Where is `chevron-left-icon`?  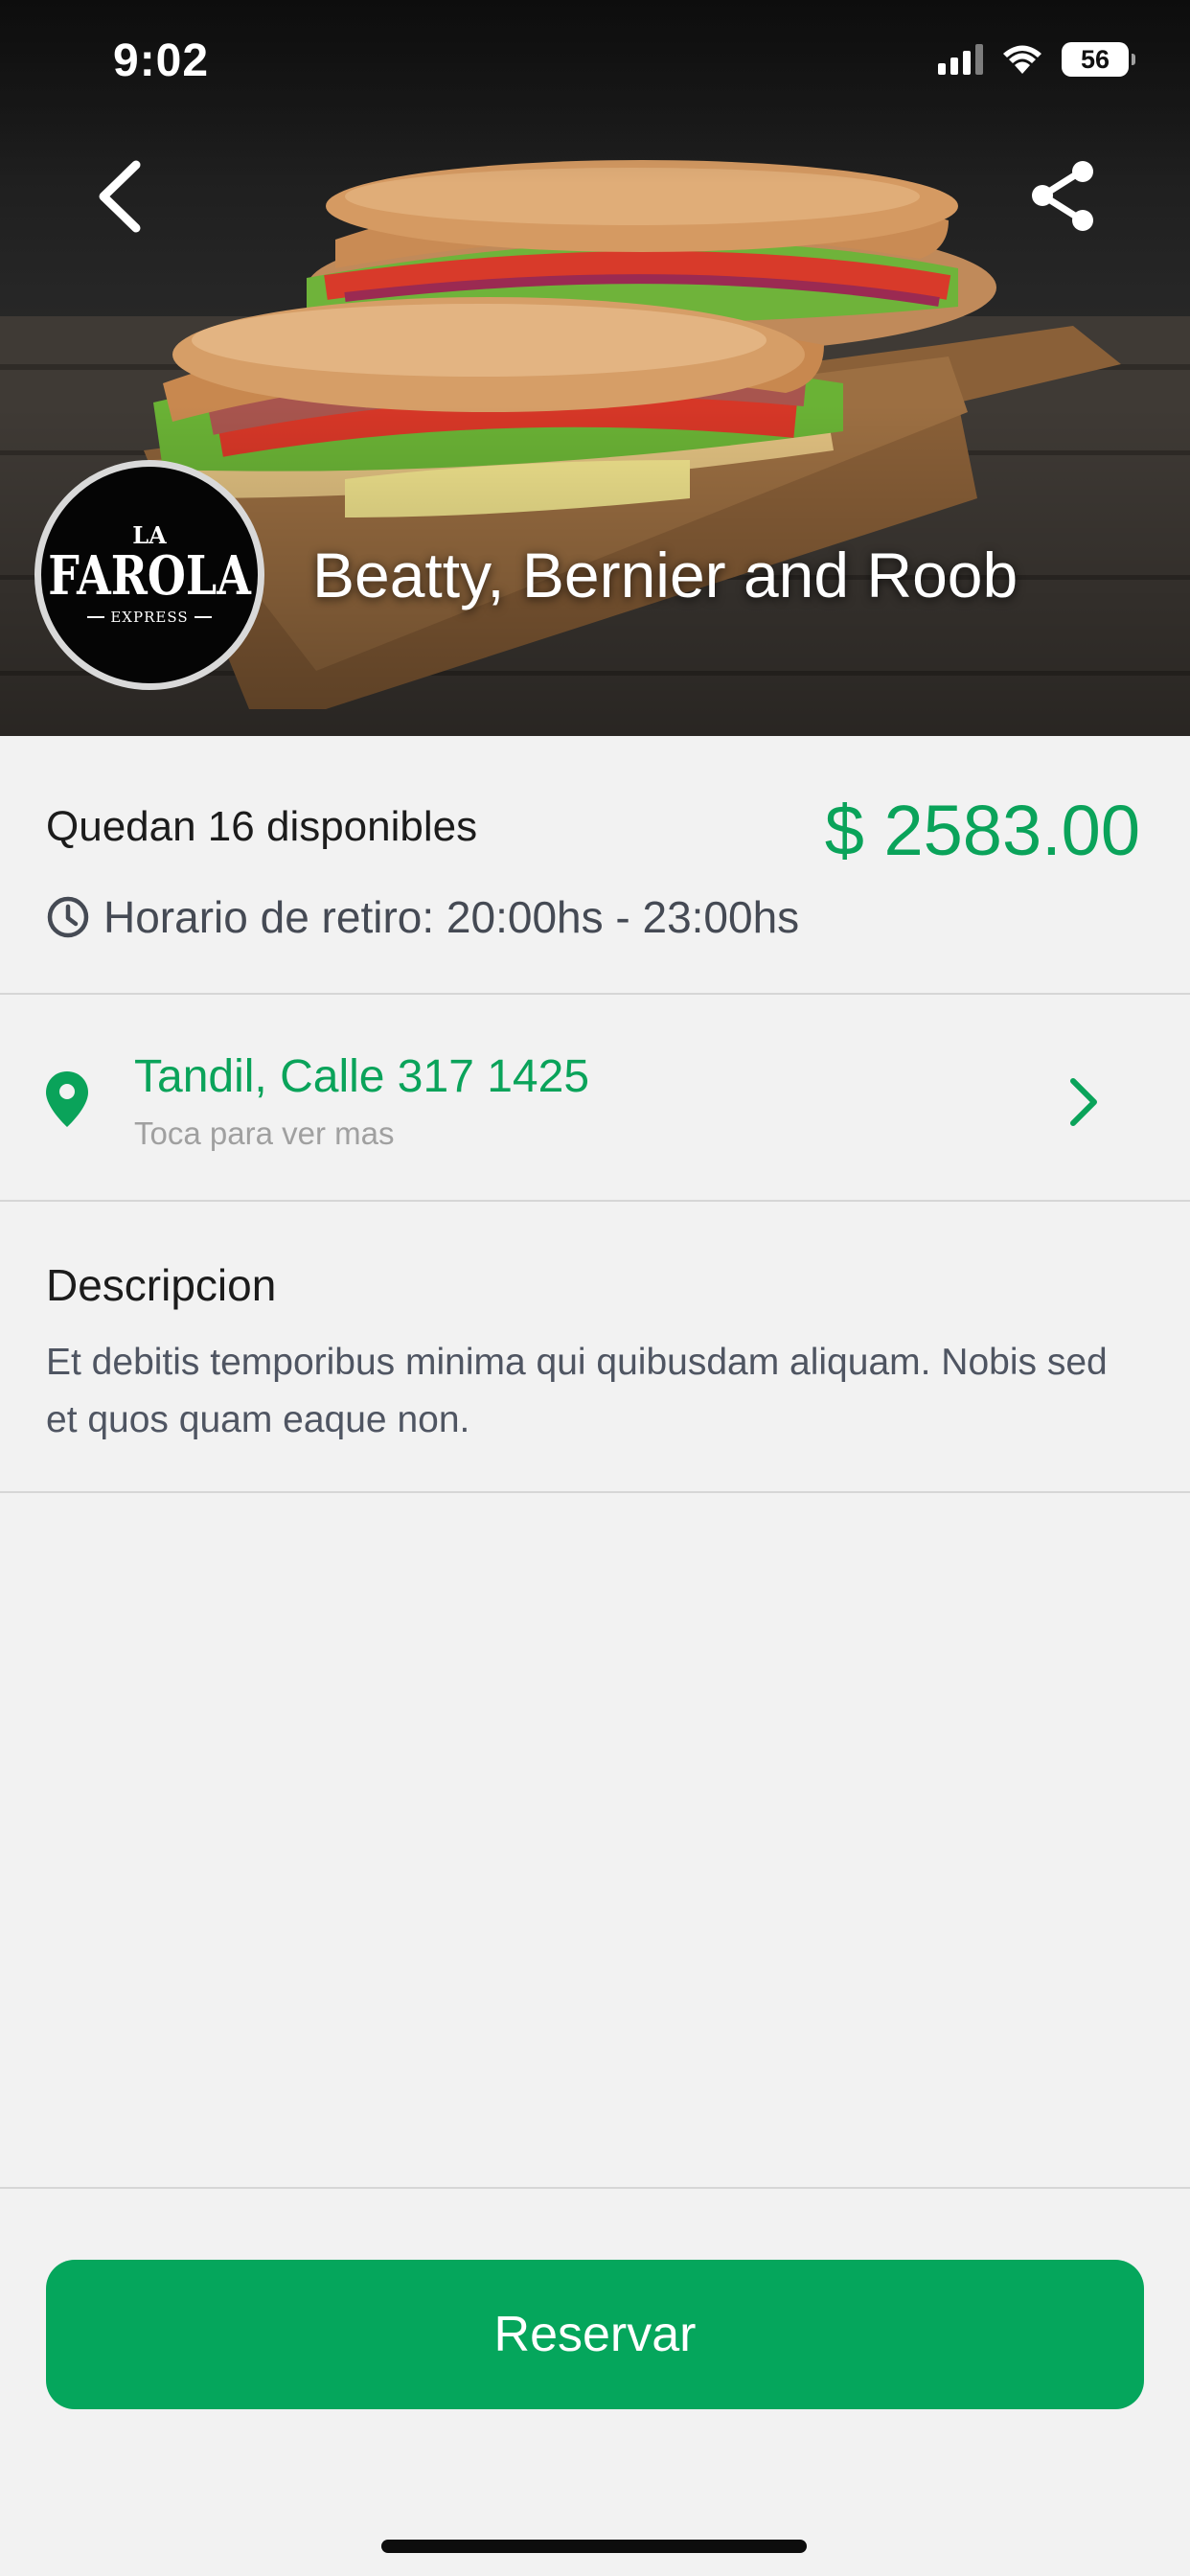 chevron-left-icon is located at coordinates (120, 196).